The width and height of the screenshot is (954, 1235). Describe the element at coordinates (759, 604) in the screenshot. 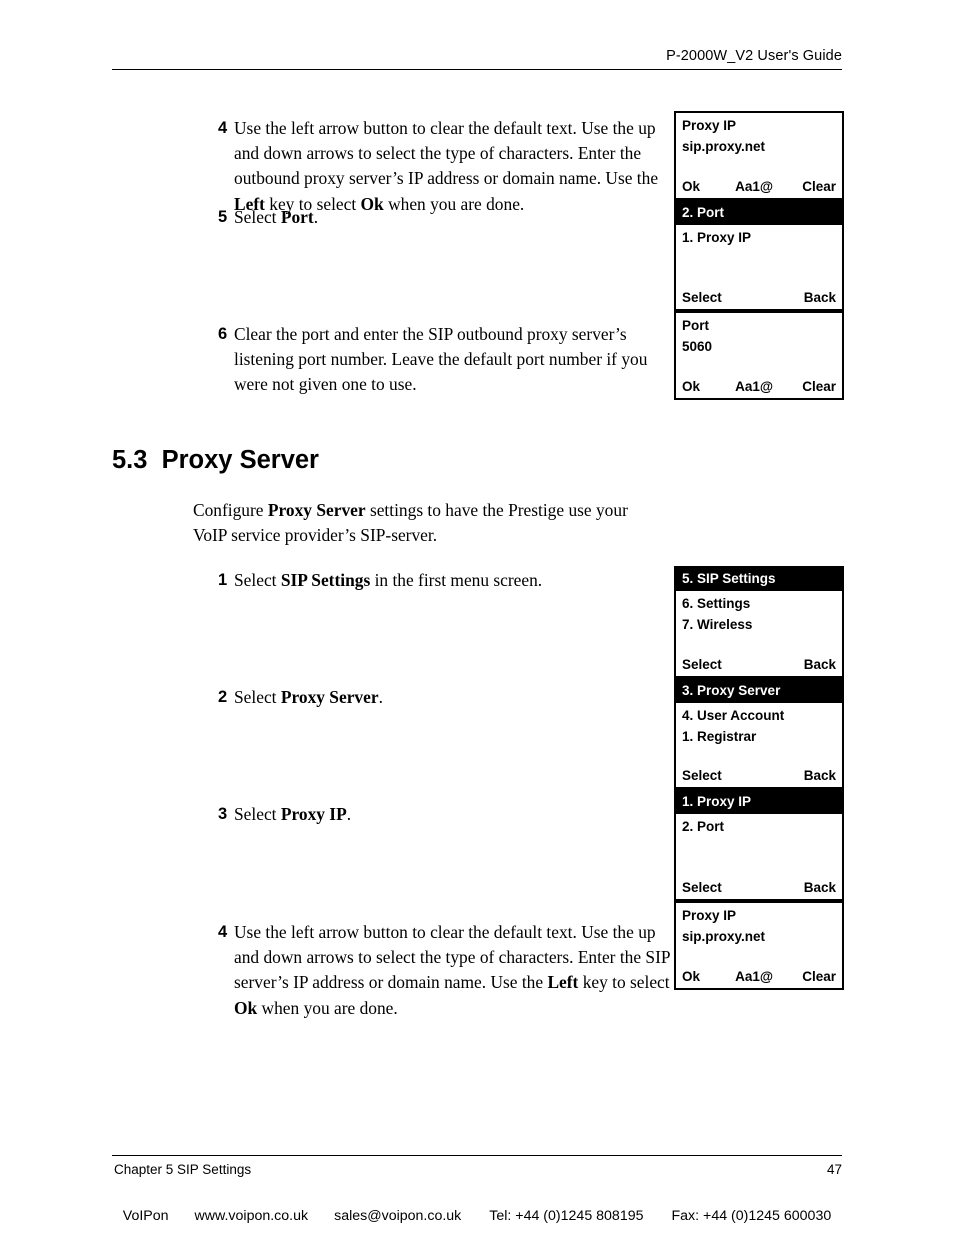

I see `lcd-line: 6. Settings` at that location.